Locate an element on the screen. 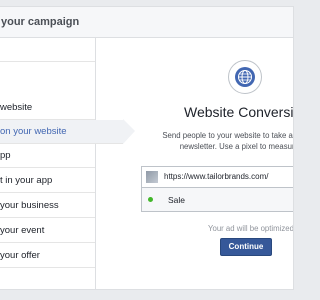  sidebar-item-top is located at coordinates (47, 50).